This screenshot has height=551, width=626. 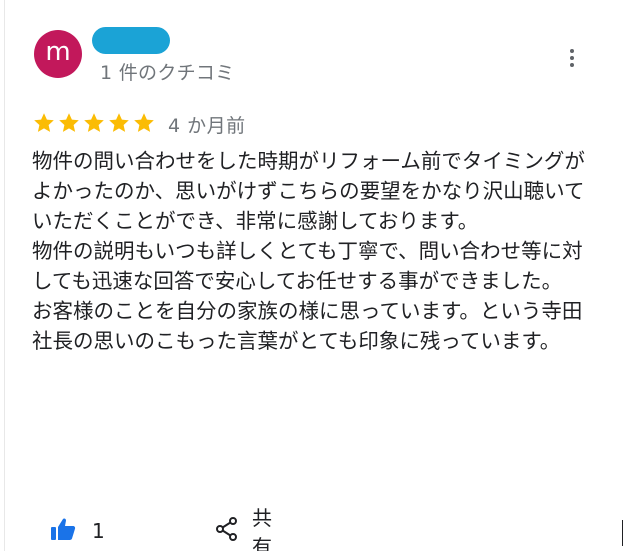 I want to click on share-icon, so click(x=227, y=531).